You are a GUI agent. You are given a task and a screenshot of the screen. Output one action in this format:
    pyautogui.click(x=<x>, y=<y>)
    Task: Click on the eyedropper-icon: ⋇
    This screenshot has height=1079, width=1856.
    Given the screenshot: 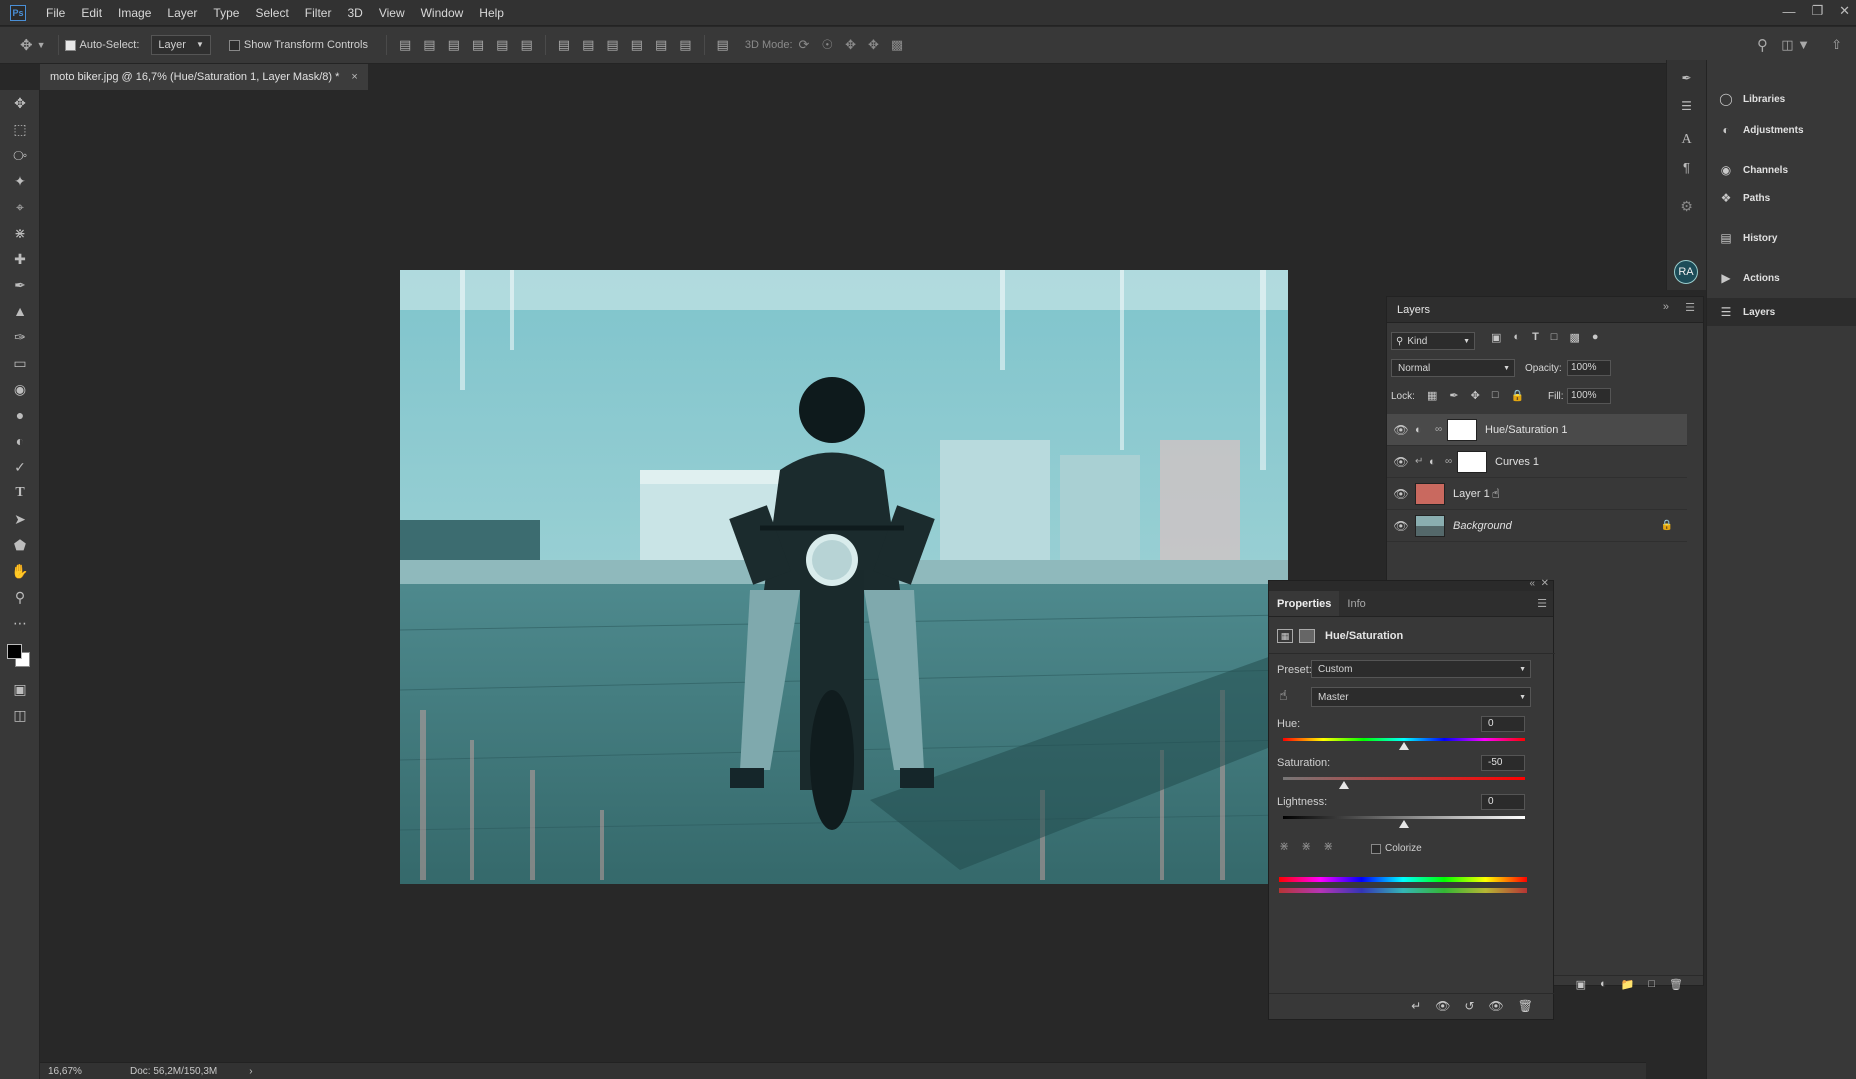 What is the action you would take?
    pyautogui.click(x=1284, y=846)
    